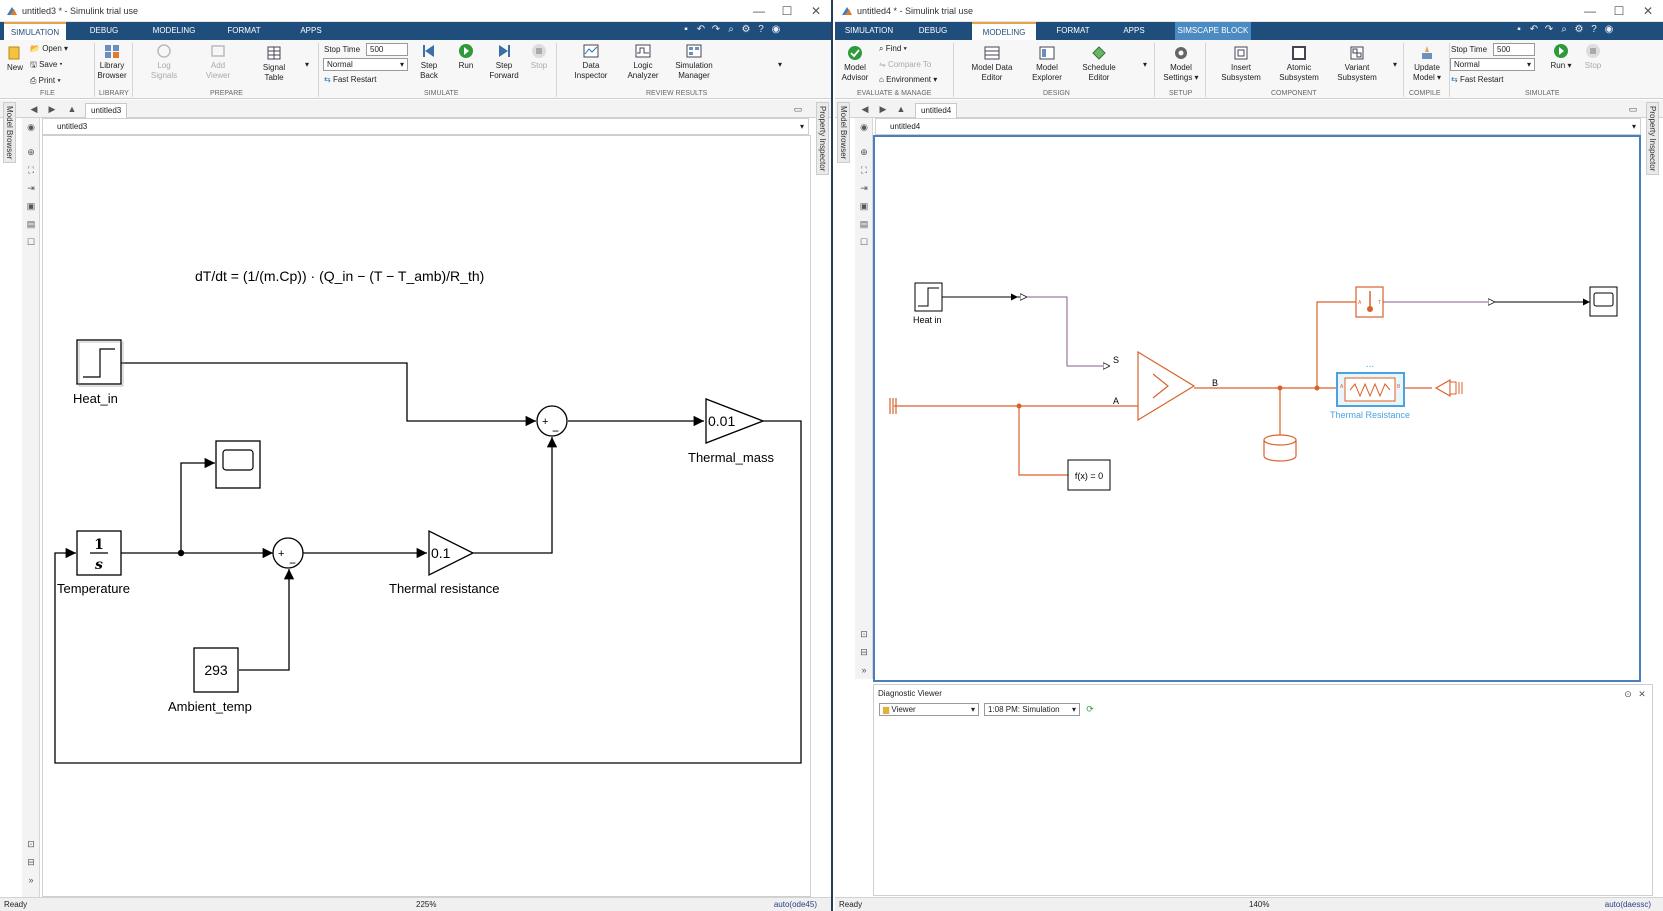  What do you see at coordinates (15, 59) in the screenshot?
I see `new-button: New` at bounding box center [15, 59].